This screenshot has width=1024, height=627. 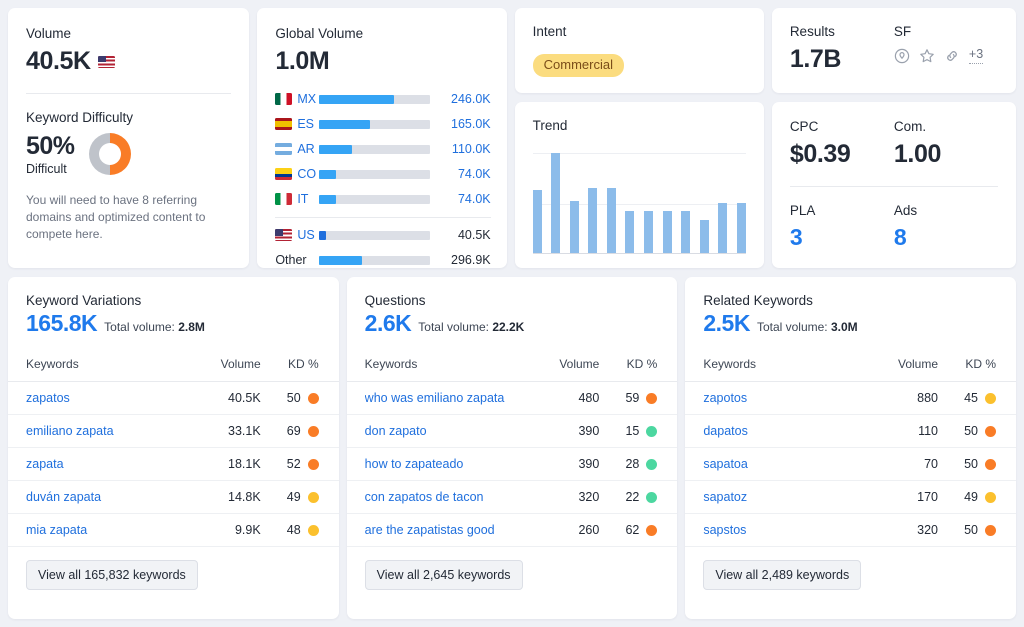 What do you see at coordinates (452, 398) in the screenshot?
I see `keyword-link: who was emiliano zapata` at bounding box center [452, 398].